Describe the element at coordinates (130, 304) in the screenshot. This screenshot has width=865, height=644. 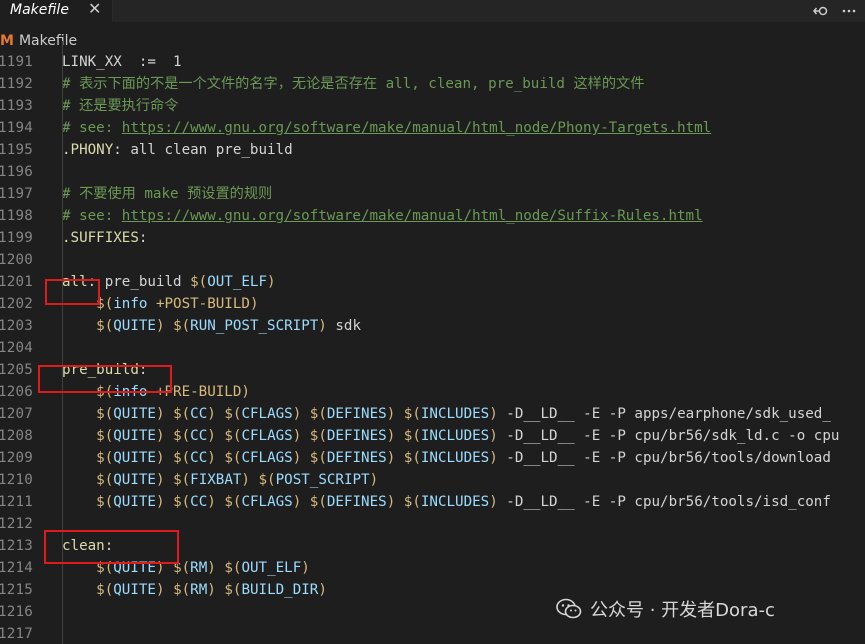
I see `code-token: info` at that location.